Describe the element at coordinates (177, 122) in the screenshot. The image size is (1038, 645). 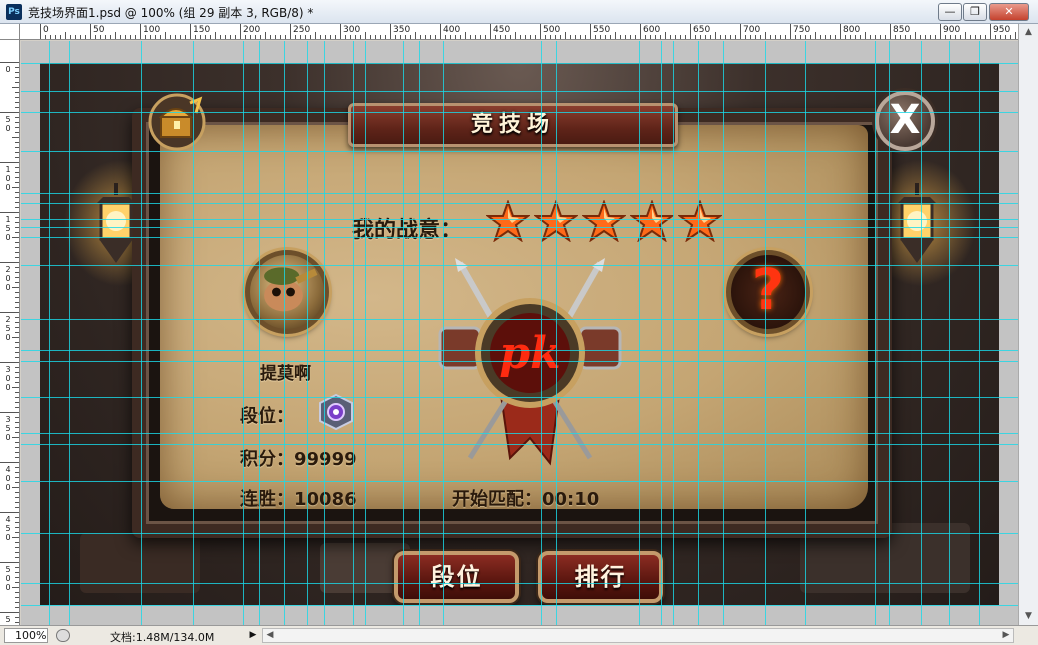
I see `treasure-chest-icon` at that location.